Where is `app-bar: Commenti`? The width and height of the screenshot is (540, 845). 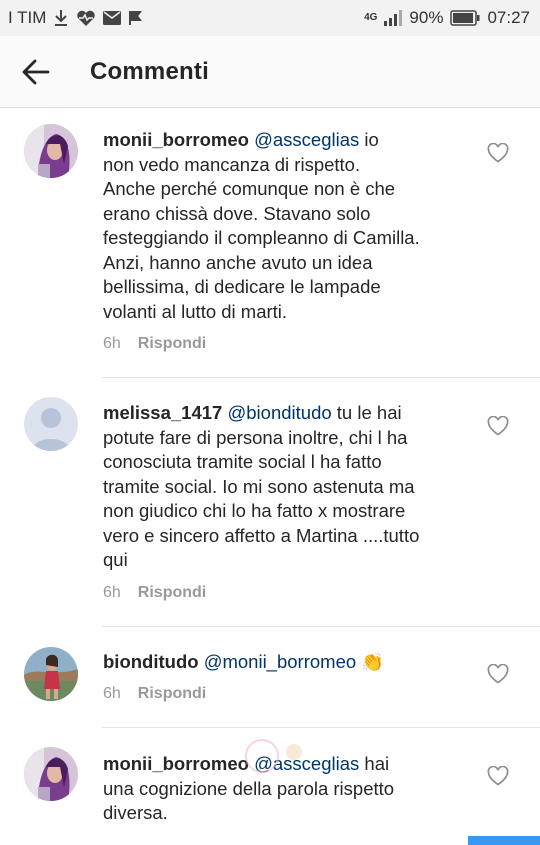
app-bar: Commenti is located at coordinates (270, 72).